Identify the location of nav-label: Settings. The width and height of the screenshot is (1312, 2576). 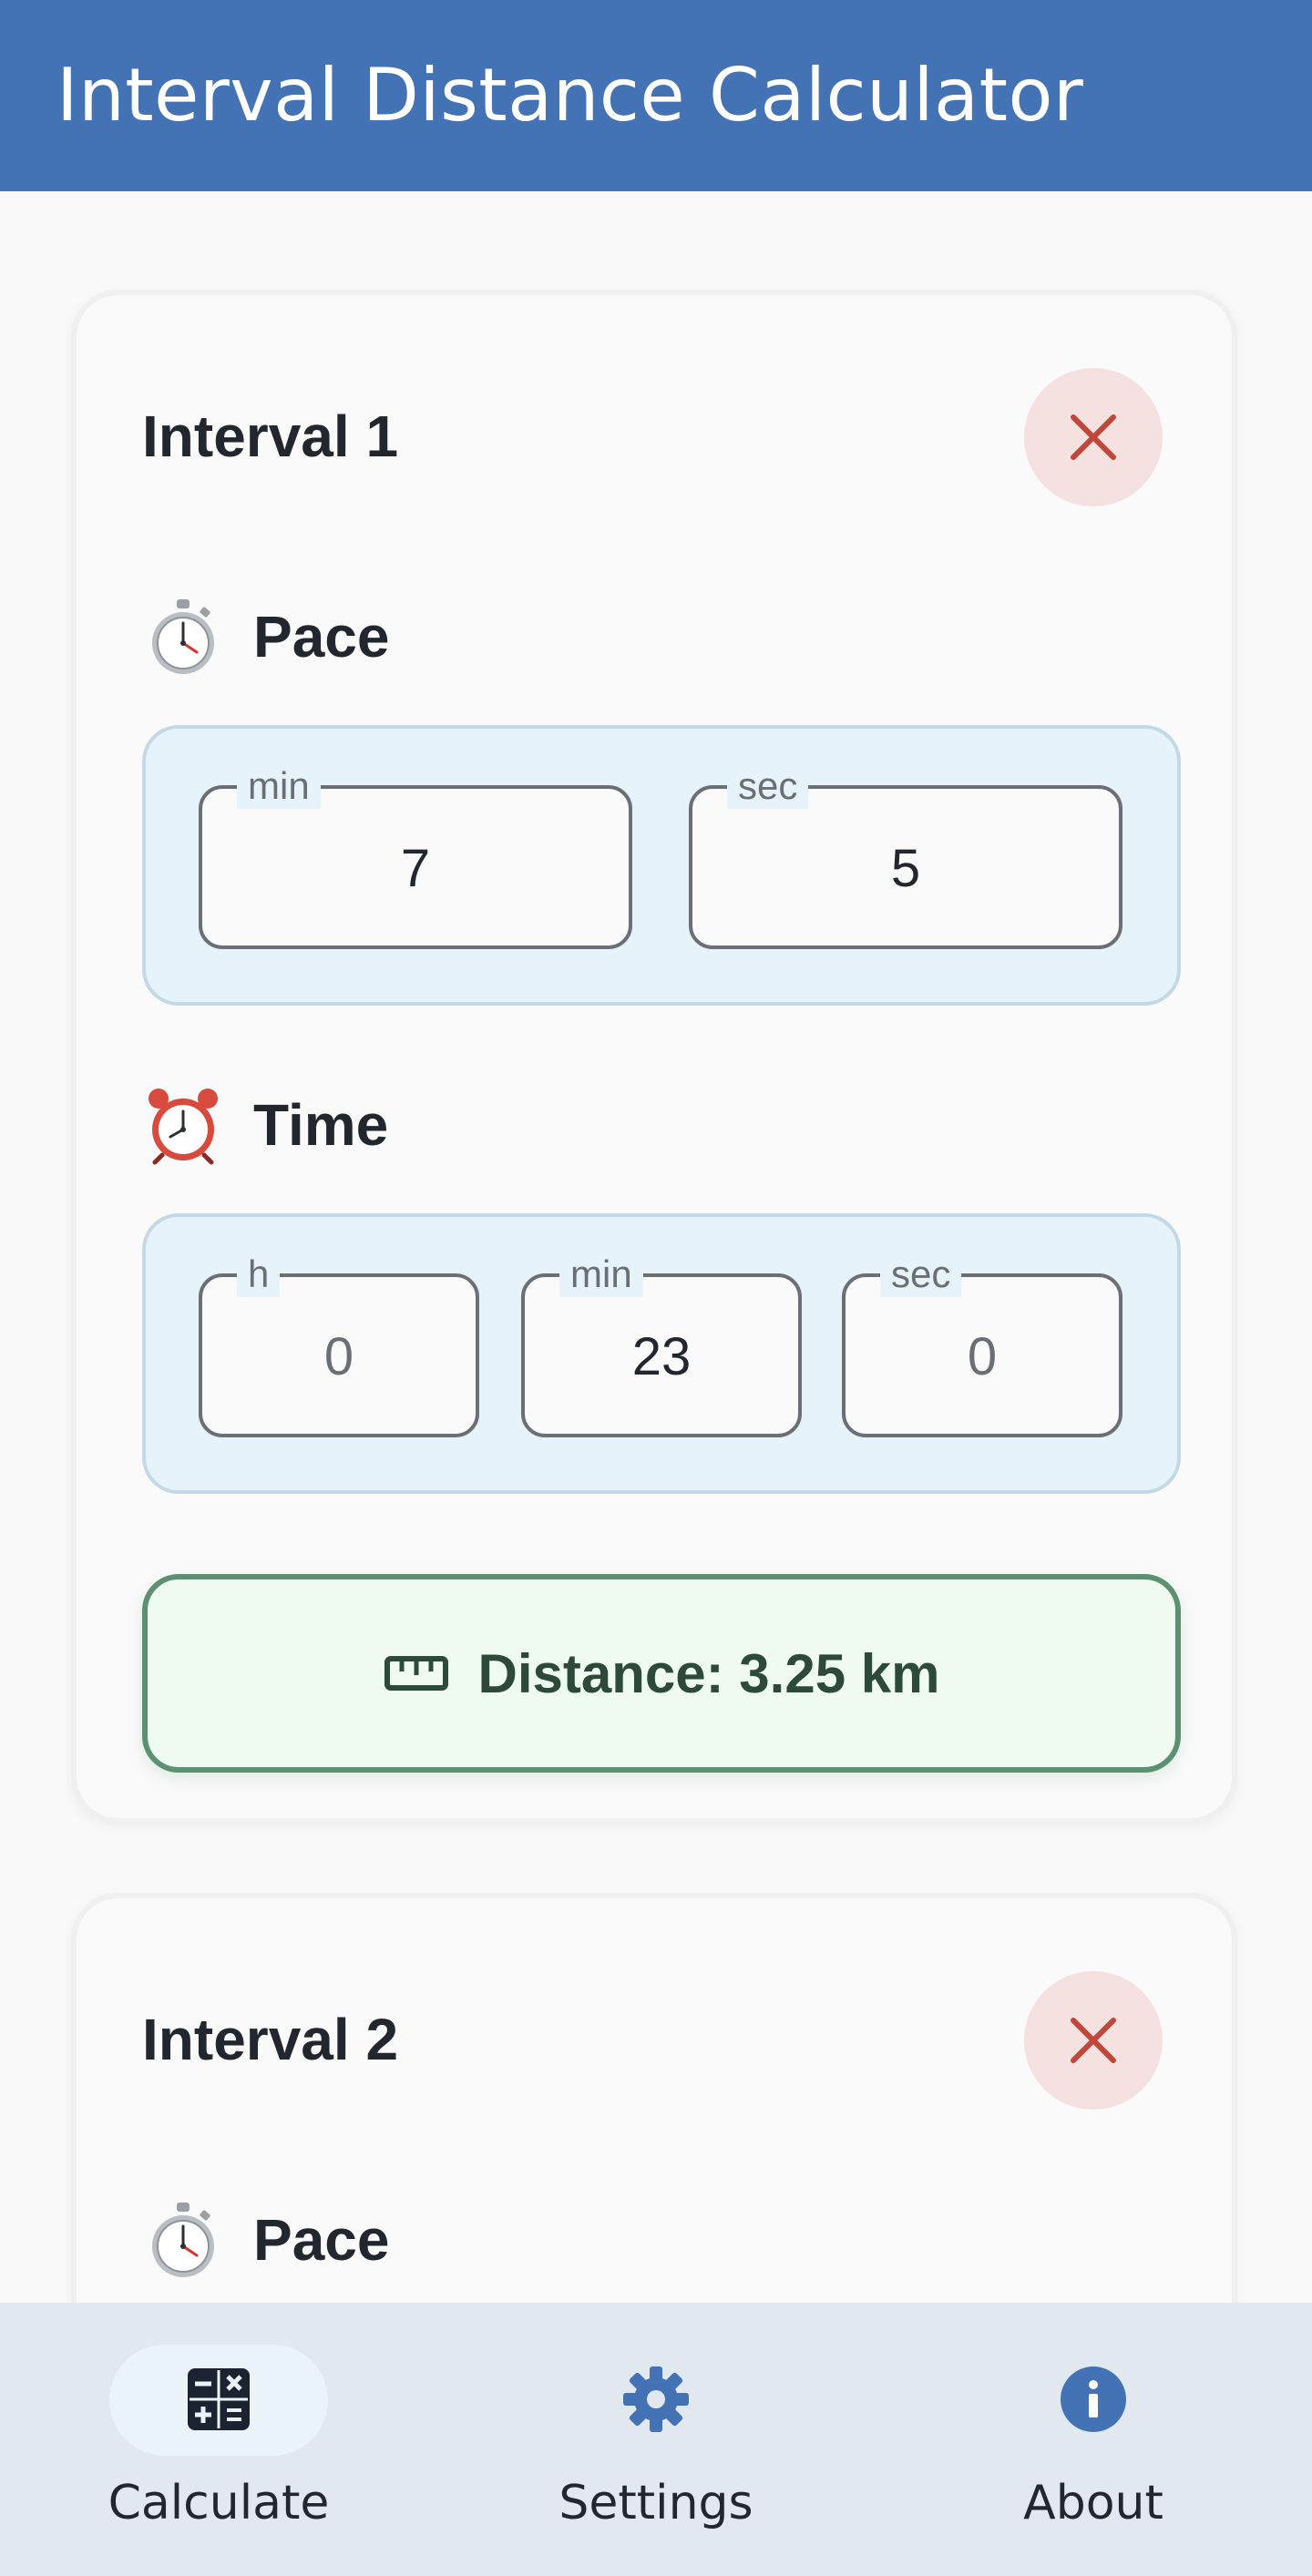
(656, 2503).